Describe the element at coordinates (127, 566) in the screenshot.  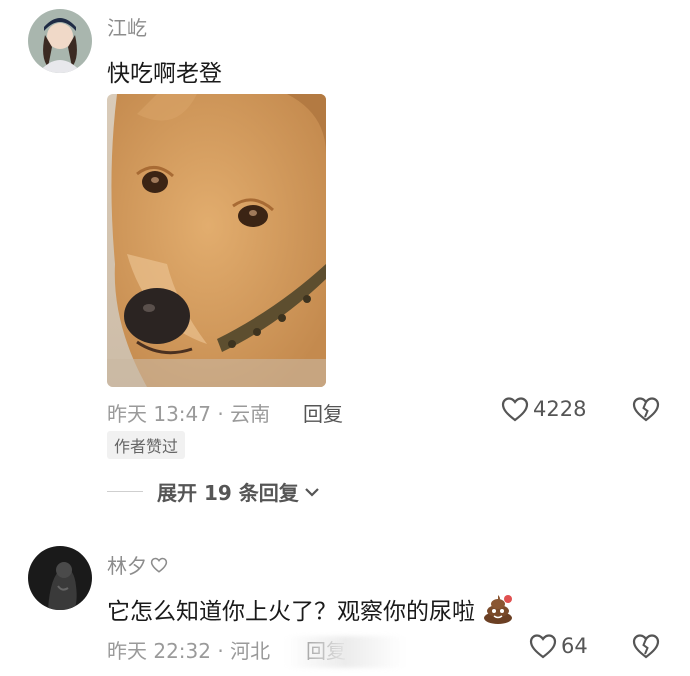
I see `username-text: 林夕` at that location.